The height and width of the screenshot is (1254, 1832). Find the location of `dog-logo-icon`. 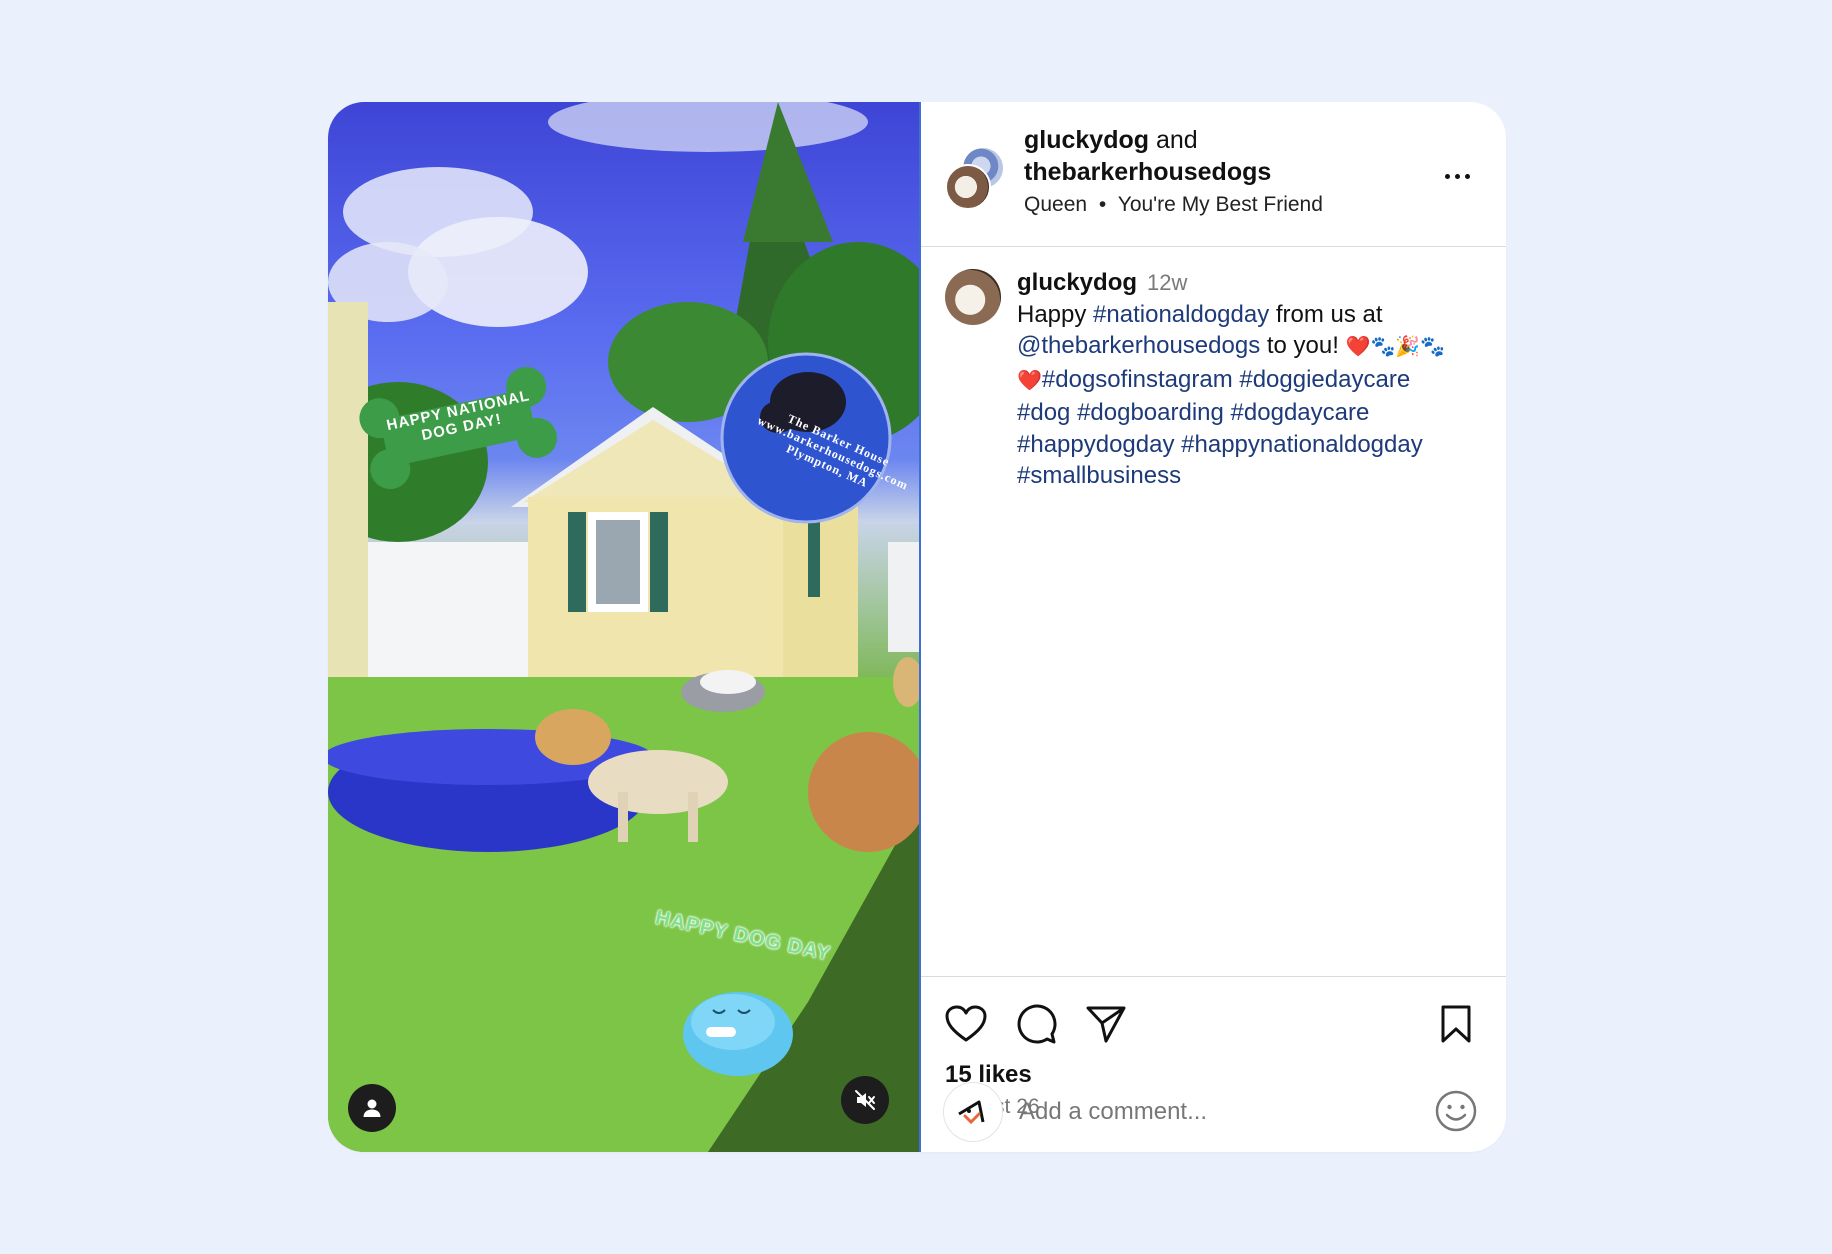

dog-logo-icon is located at coordinates (971, 1112).